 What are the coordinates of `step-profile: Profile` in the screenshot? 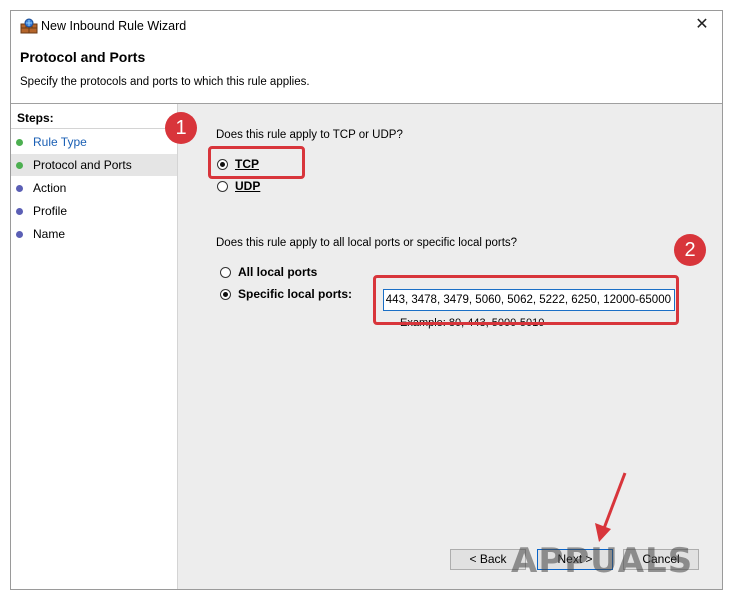 It's located at (94, 211).